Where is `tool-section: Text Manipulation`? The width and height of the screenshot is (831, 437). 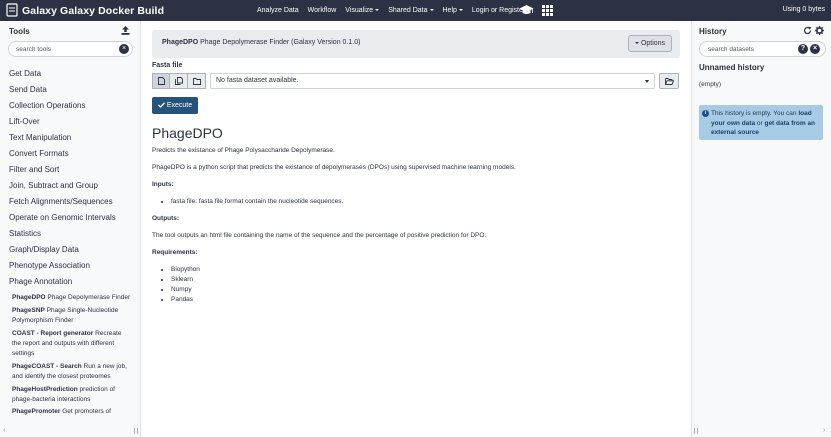 tool-section: Text Manipulation is located at coordinates (73, 140).